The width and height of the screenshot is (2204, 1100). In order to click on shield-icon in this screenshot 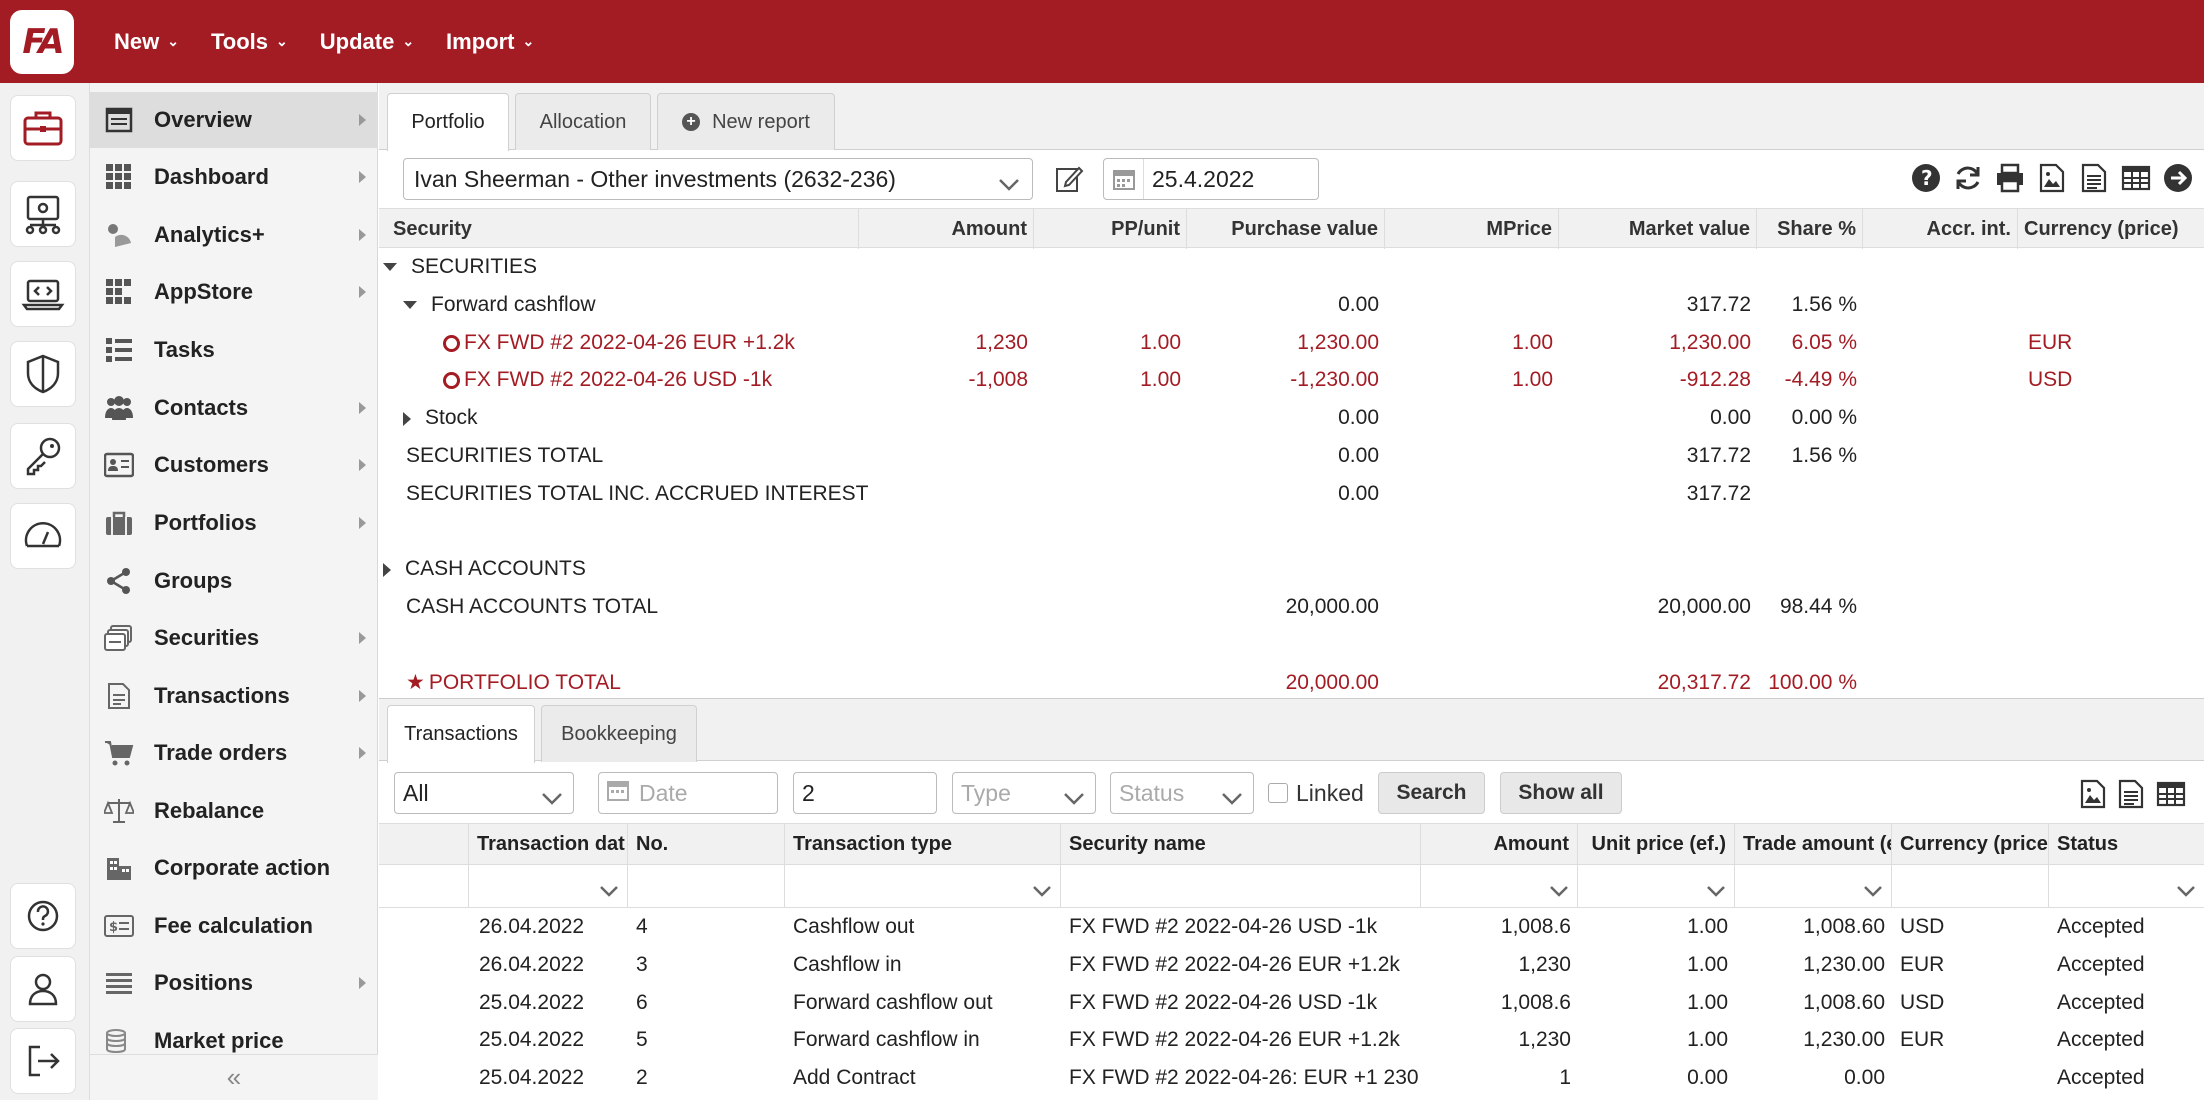, I will do `click(43, 374)`.